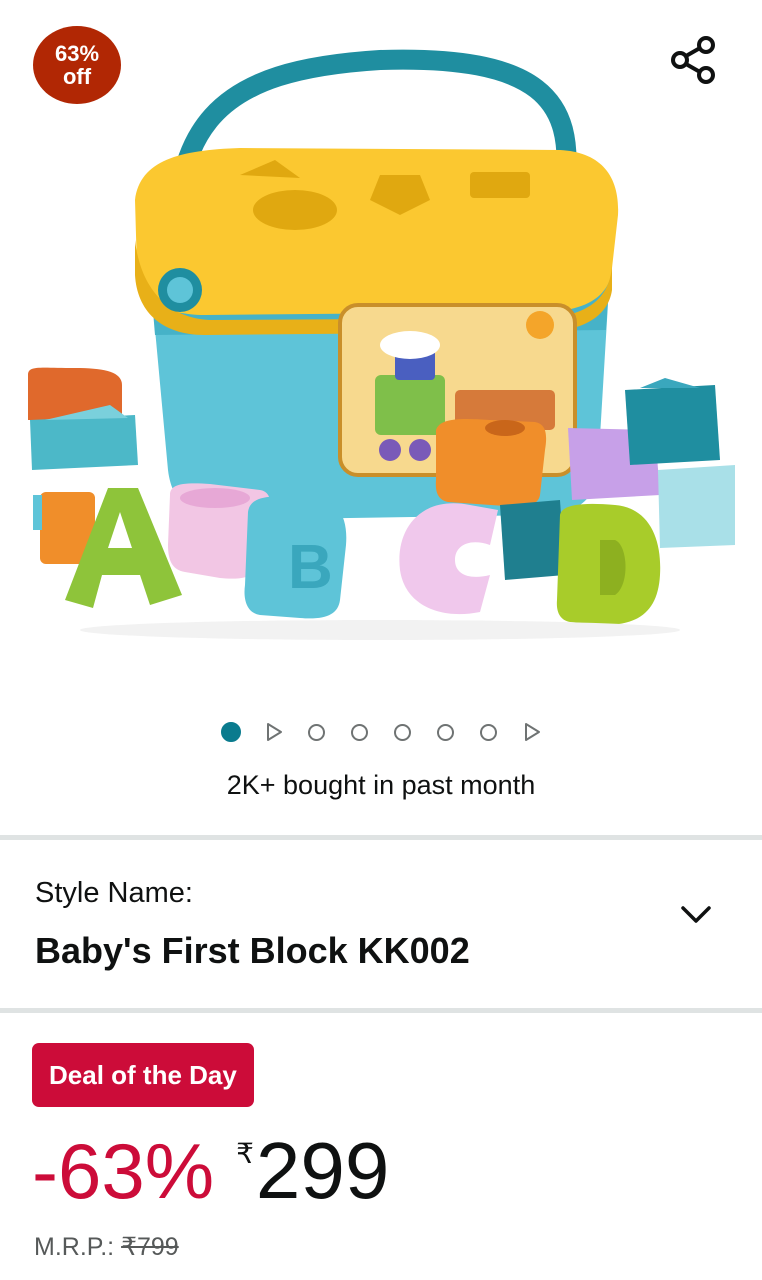 Image resolution: width=762 pixels, height=1280 pixels. I want to click on mrp-label: M.R.P.:, so click(74, 1247).